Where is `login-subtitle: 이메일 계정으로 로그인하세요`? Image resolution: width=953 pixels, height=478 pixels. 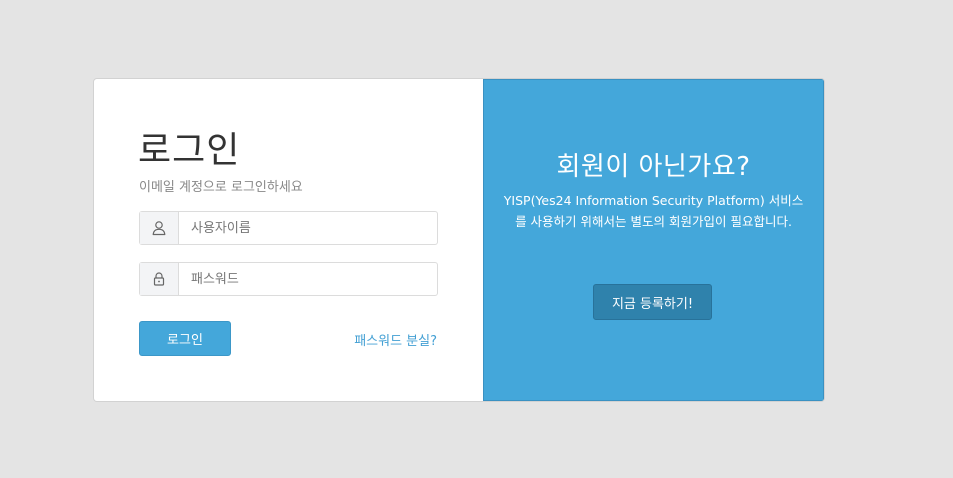 login-subtitle: 이메일 계정으로 로그인하세요 is located at coordinates (221, 187).